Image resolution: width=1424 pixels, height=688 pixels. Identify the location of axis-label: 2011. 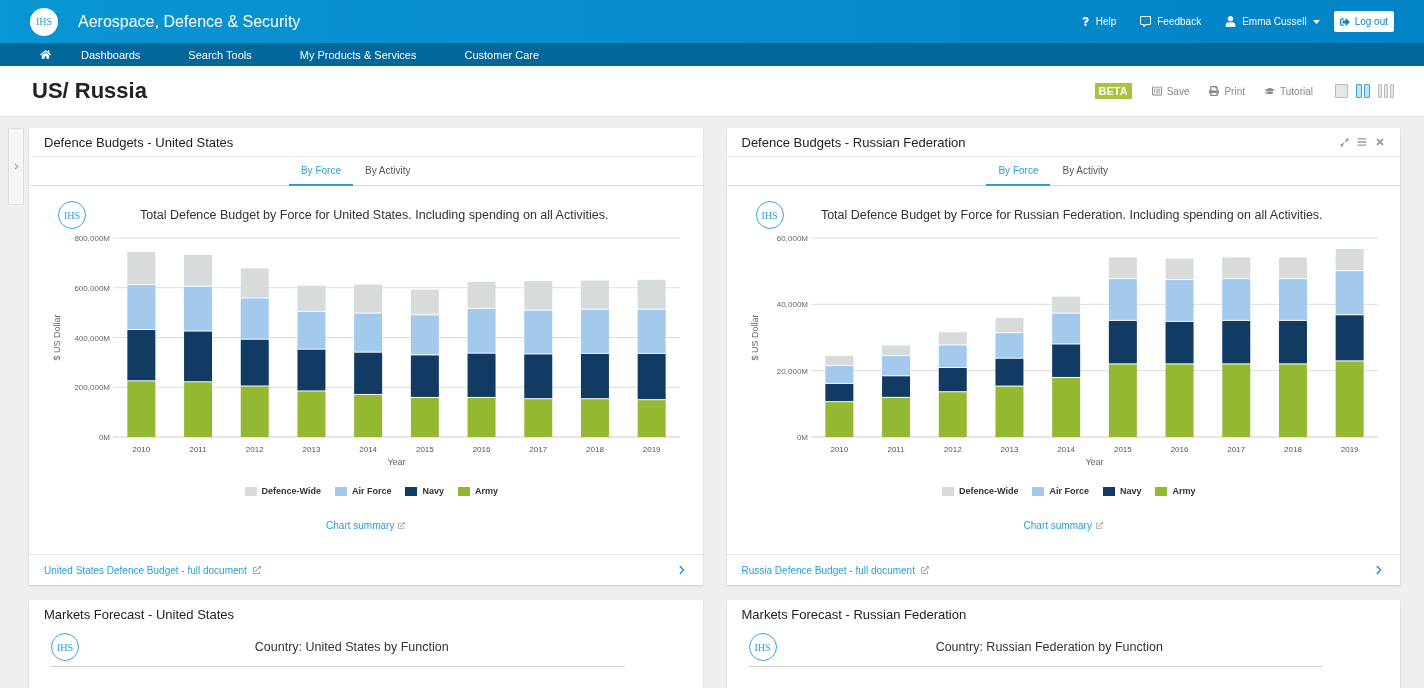
(895, 449).